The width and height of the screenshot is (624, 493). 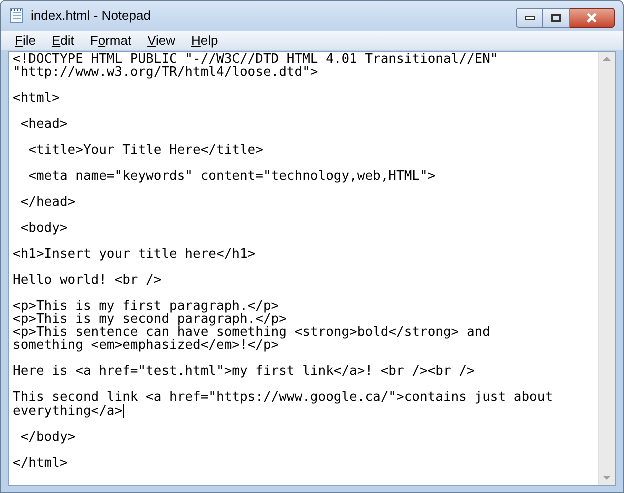 What do you see at coordinates (44, 228) in the screenshot?
I see `code-line: <body>` at bounding box center [44, 228].